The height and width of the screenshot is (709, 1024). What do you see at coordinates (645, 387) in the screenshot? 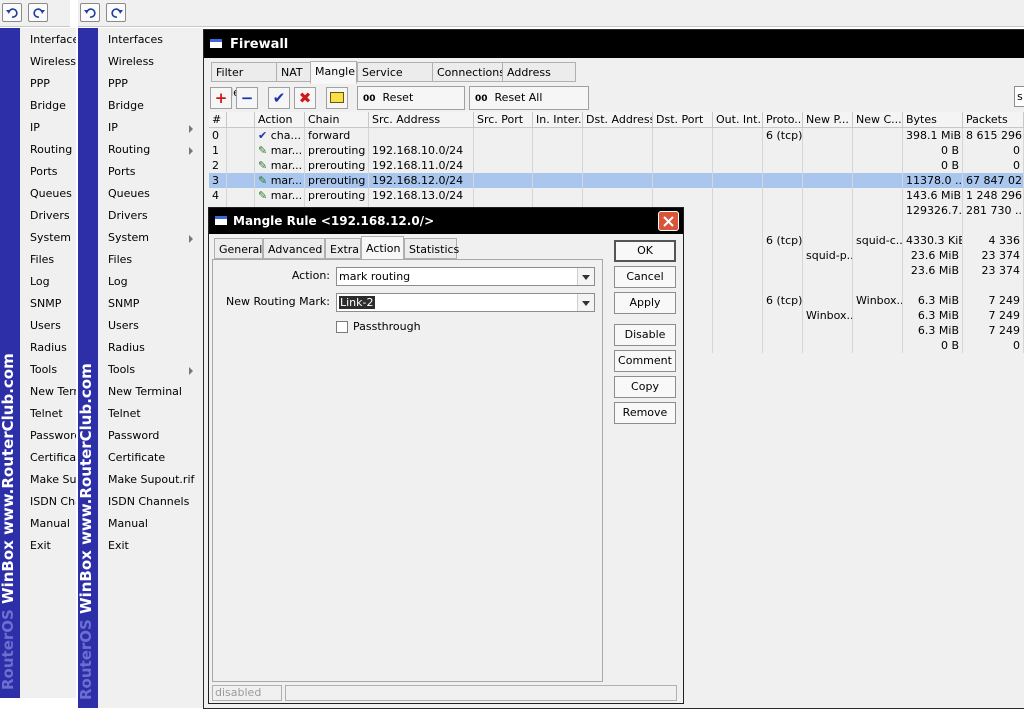
I see `copy-button: Copy` at bounding box center [645, 387].